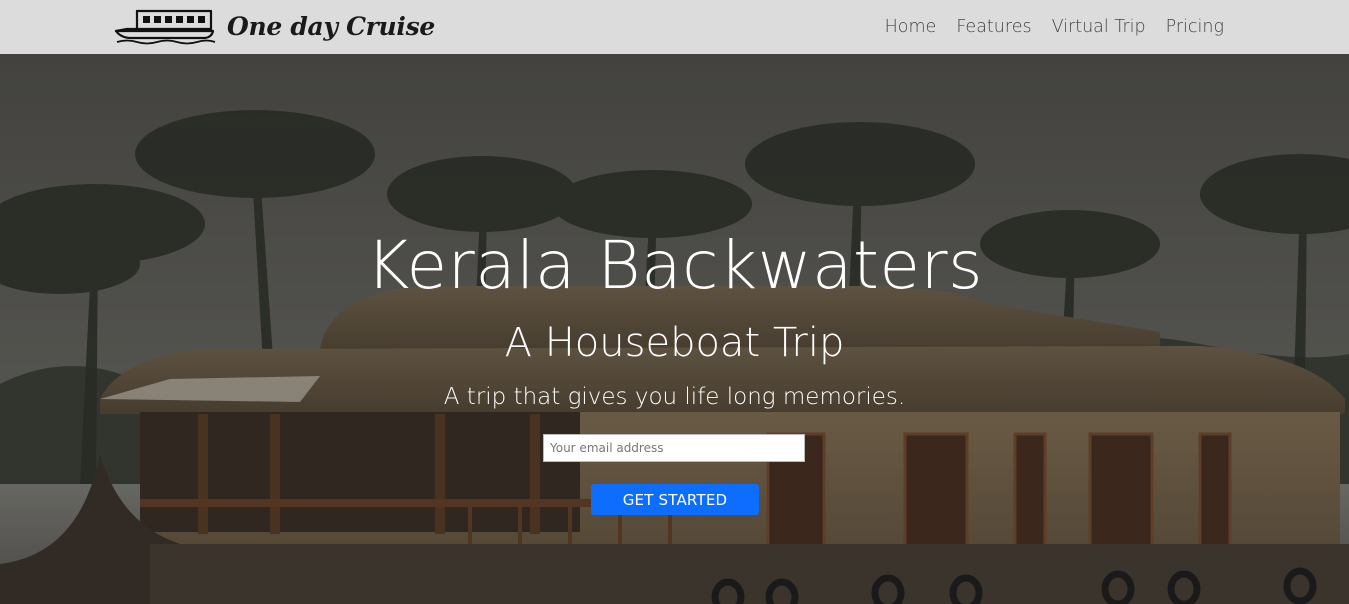 The width and height of the screenshot is (1349, 604). I want to click on nav-link-home: Home, so click(911, 27).